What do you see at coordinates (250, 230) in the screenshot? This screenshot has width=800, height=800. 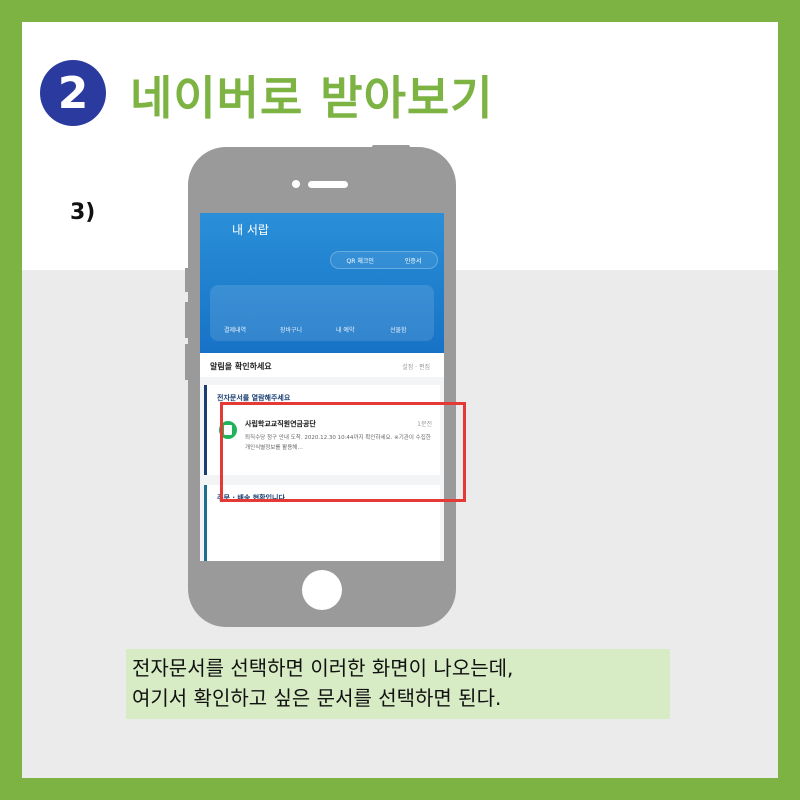 I see `drawer-title: 내 서랍` at bounding box center [250, 230].